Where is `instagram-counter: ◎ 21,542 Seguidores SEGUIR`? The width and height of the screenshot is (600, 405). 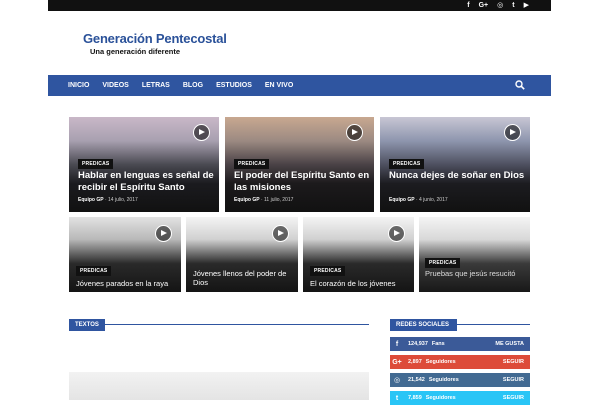
instagram-counter: ◎ 21,542 Seguidores SEGUIR is located at coordinates (460, 380).